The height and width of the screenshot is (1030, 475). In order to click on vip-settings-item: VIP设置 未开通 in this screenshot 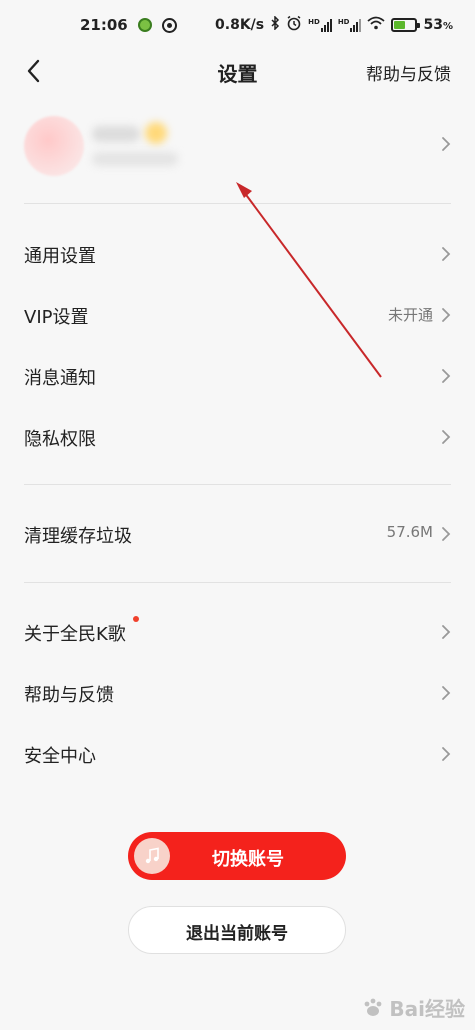, I will do `click(237, 315)`.